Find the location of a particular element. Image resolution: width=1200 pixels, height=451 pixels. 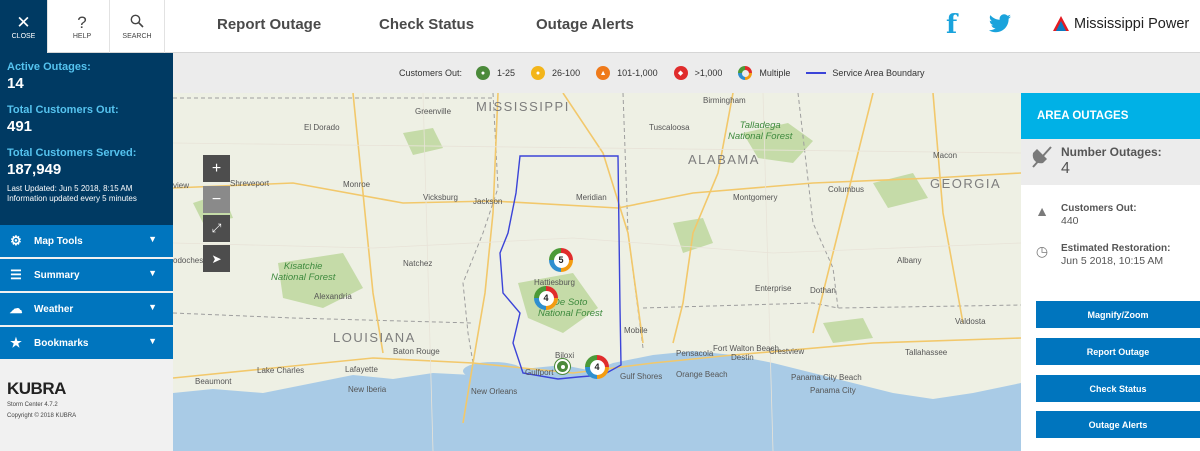

state-label-louisiana: LOUISIANA is located at coordinates (374, 337).